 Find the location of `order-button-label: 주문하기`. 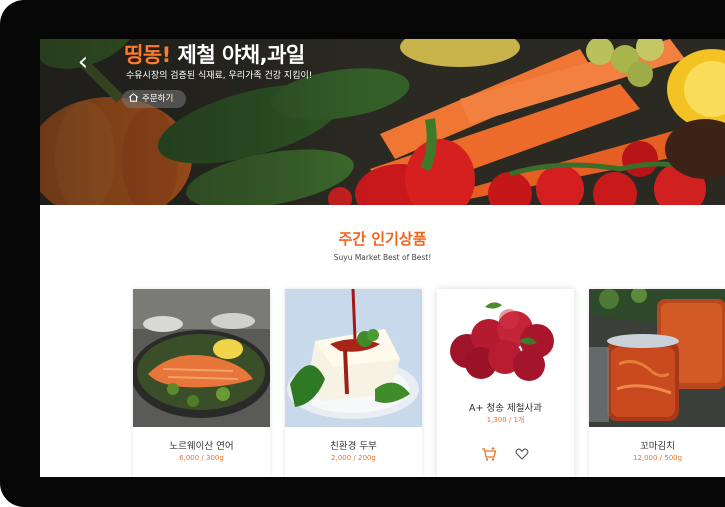

order-button-label: 주문하기 is located at coordinates (158, 99).